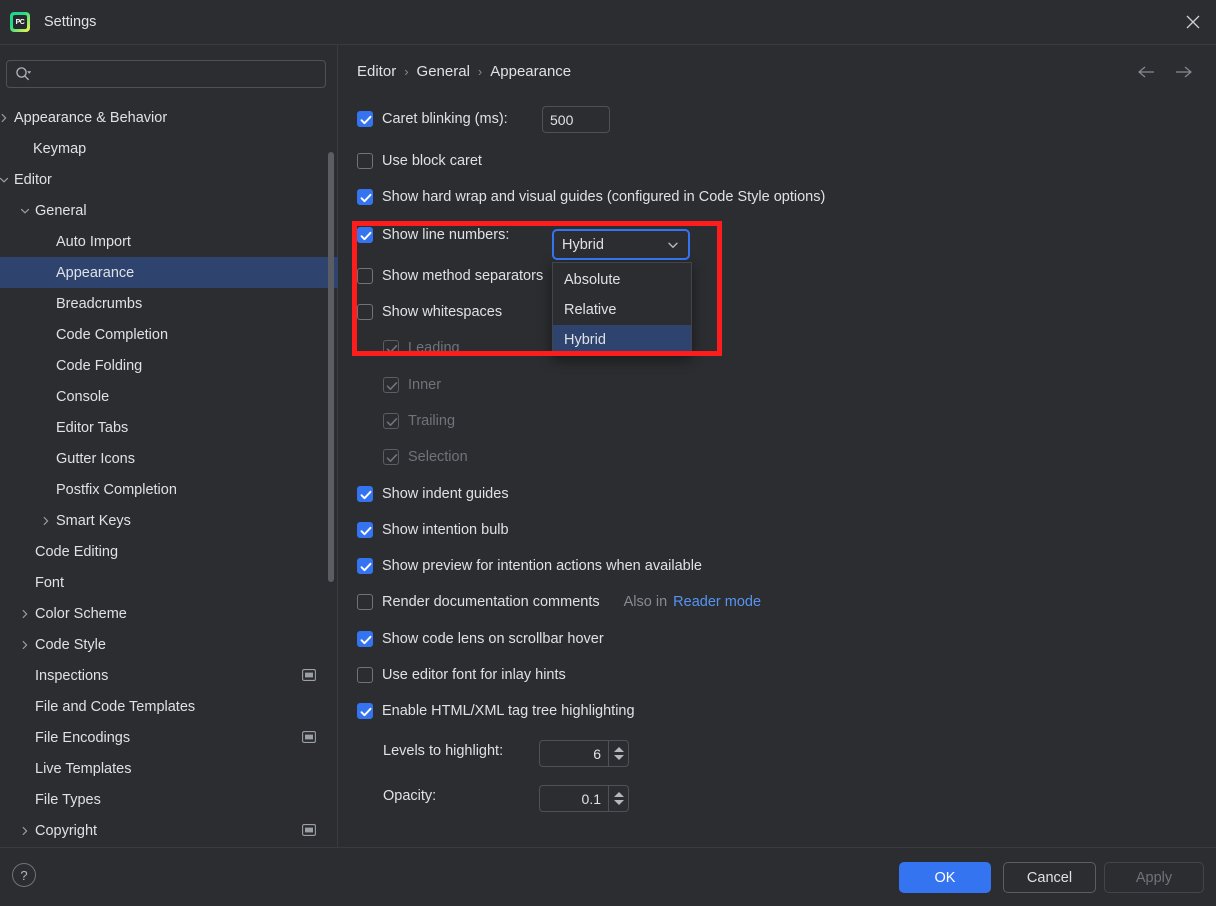  What do you see at coordinates (438, 457) in the screenshot?
I see `whitespace-selection-label: Selection` at bounding box center [438, 457].